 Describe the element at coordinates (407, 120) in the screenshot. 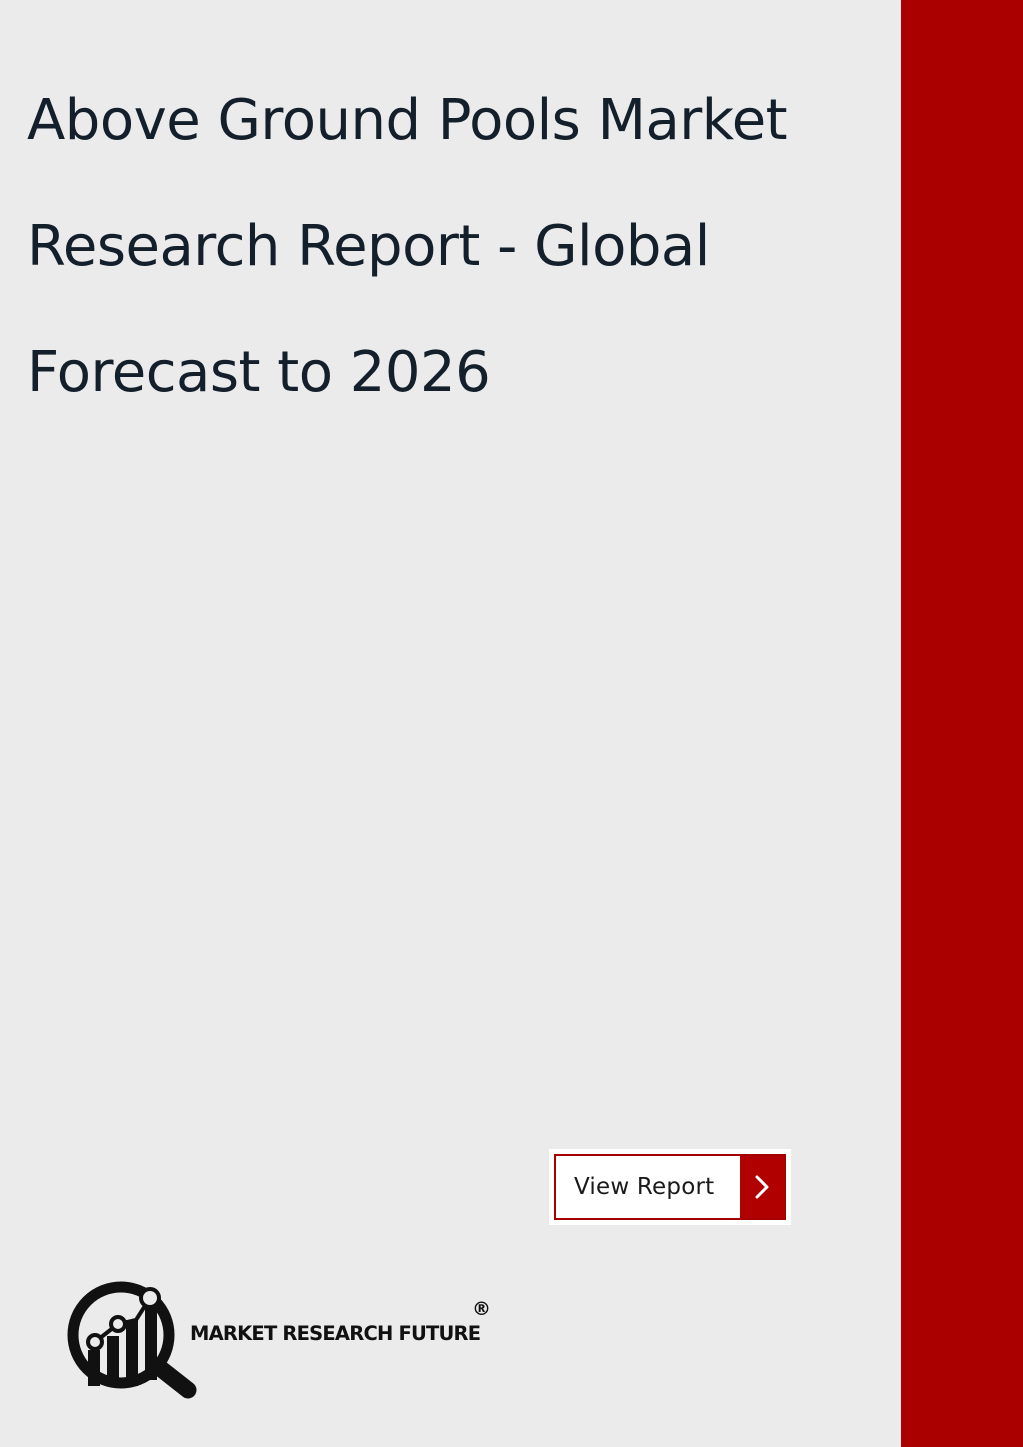

I see `report-title-line-1: Above Ground Pools Market` at that location.